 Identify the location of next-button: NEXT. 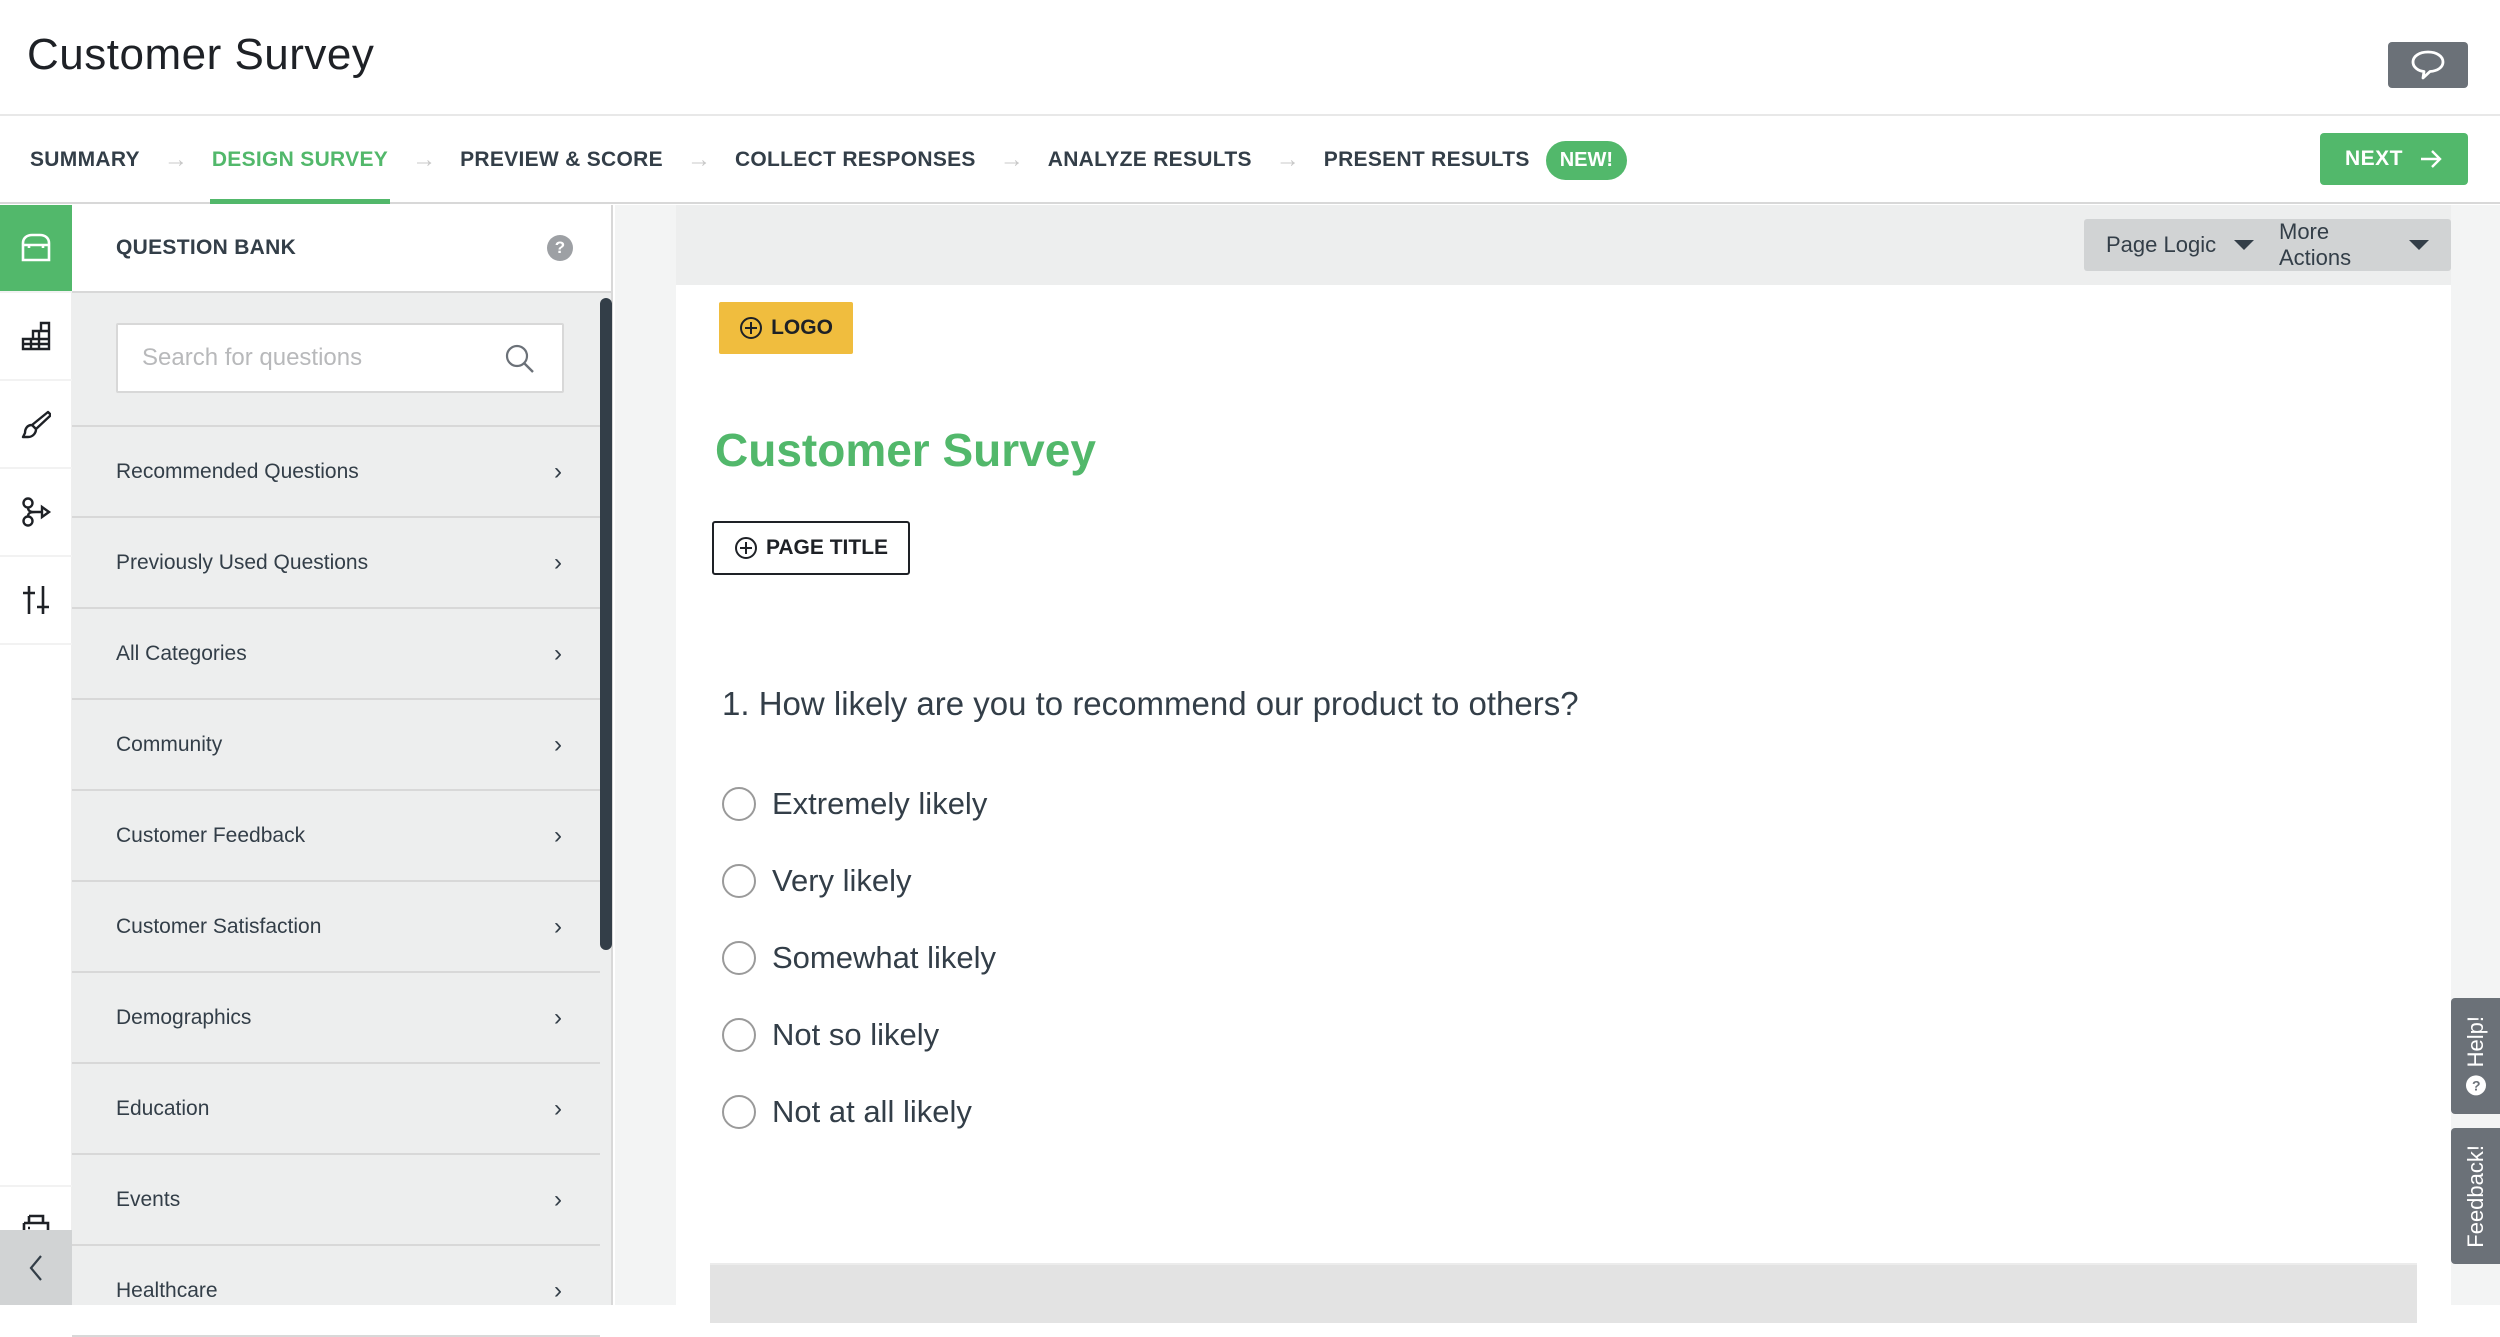
(2394, 159).